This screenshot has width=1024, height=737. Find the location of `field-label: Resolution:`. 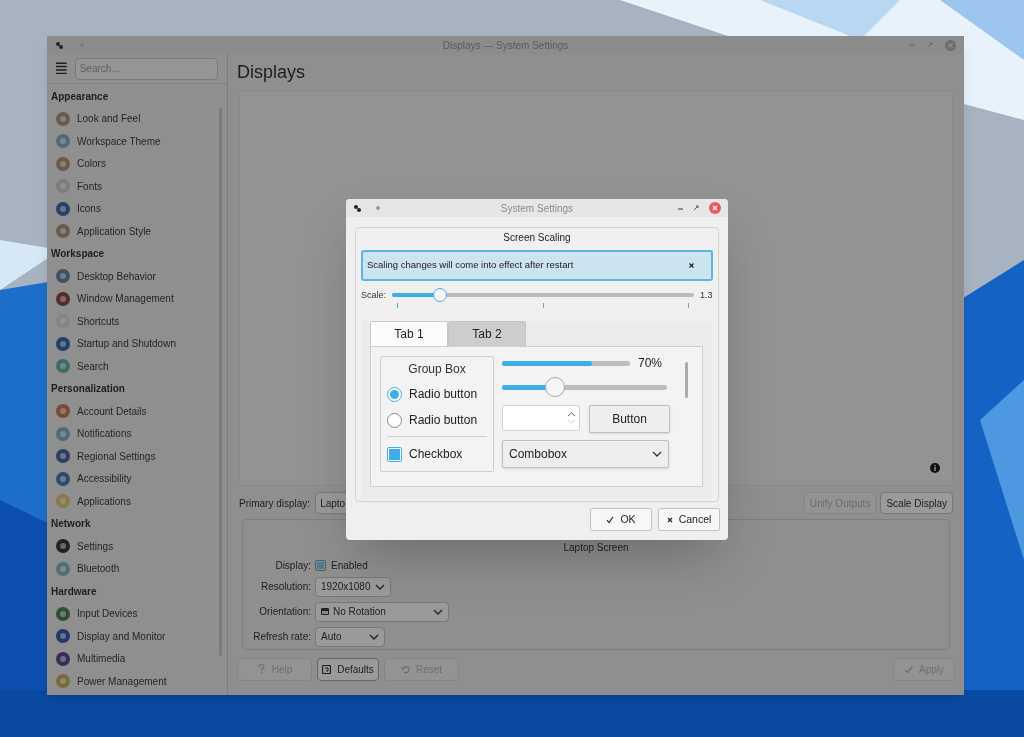

field-label: Resolution: is located at coordinates (285, 587).